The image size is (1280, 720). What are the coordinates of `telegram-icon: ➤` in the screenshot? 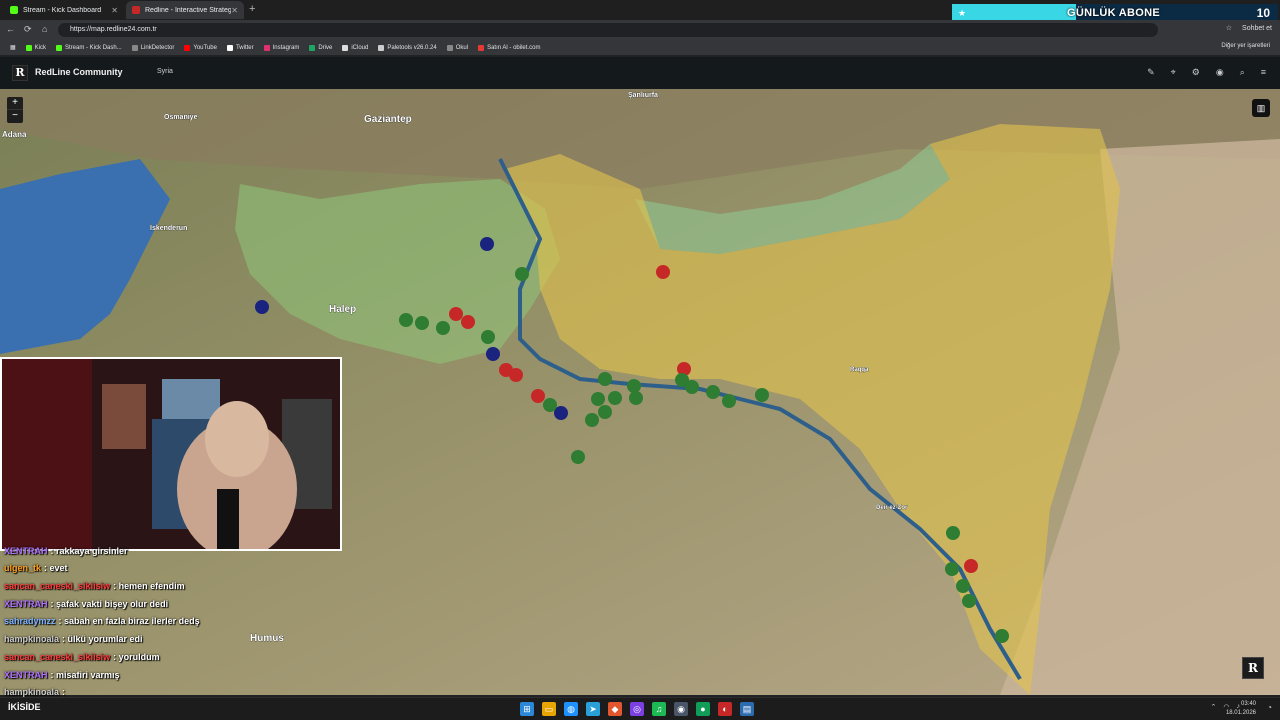 It's located at (593, 709).